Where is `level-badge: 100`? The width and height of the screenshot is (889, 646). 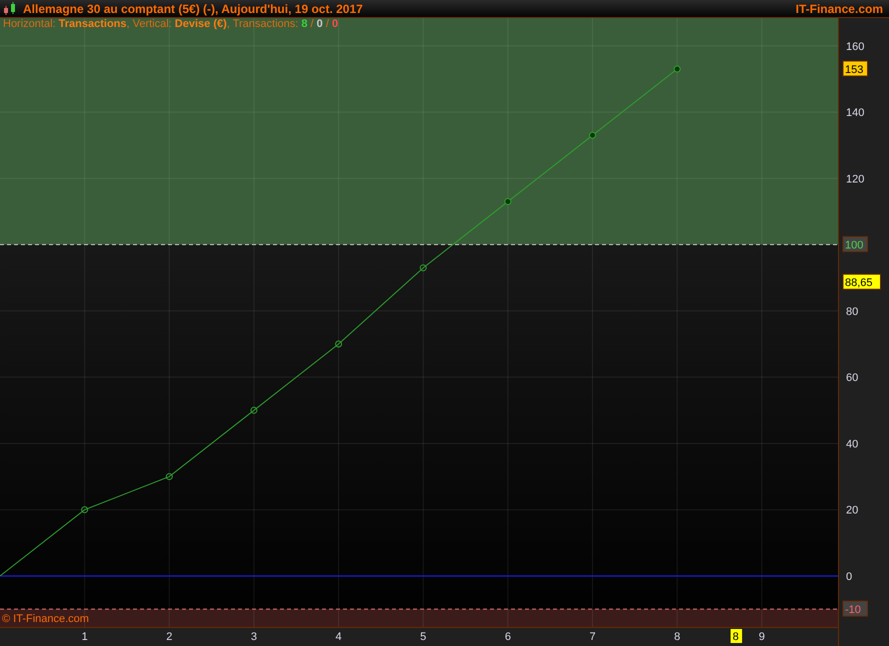 level-badge: 100 is located at coordinates (855, 244).